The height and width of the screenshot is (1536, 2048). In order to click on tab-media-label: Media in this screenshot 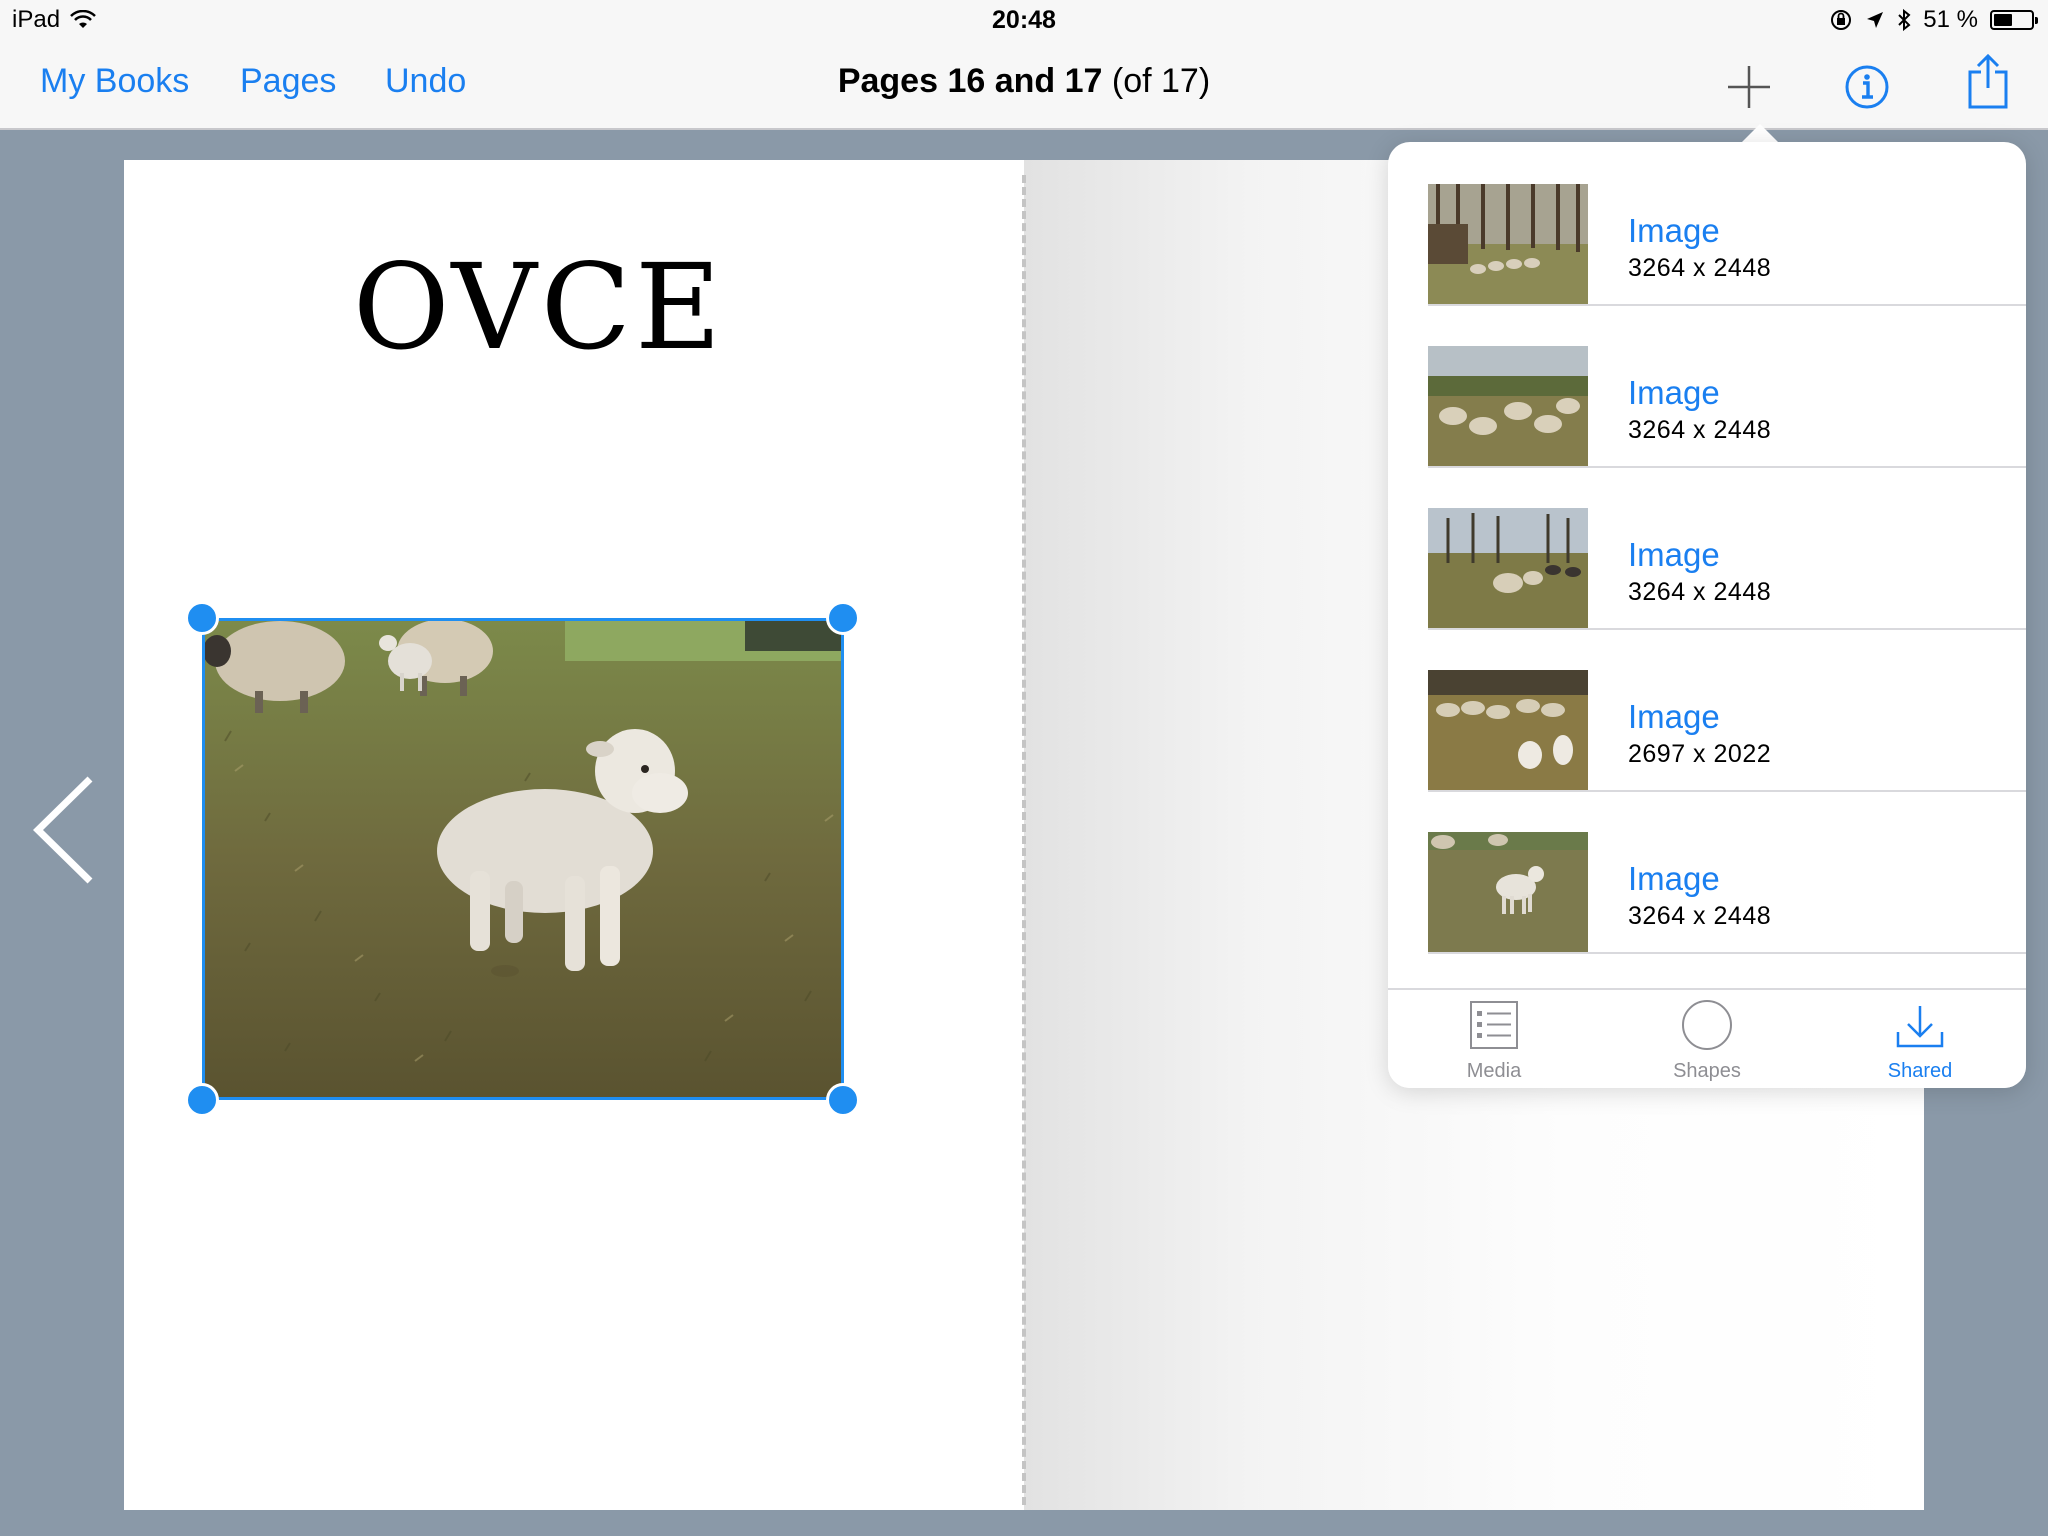, I will do `click(1494, 1071)`.